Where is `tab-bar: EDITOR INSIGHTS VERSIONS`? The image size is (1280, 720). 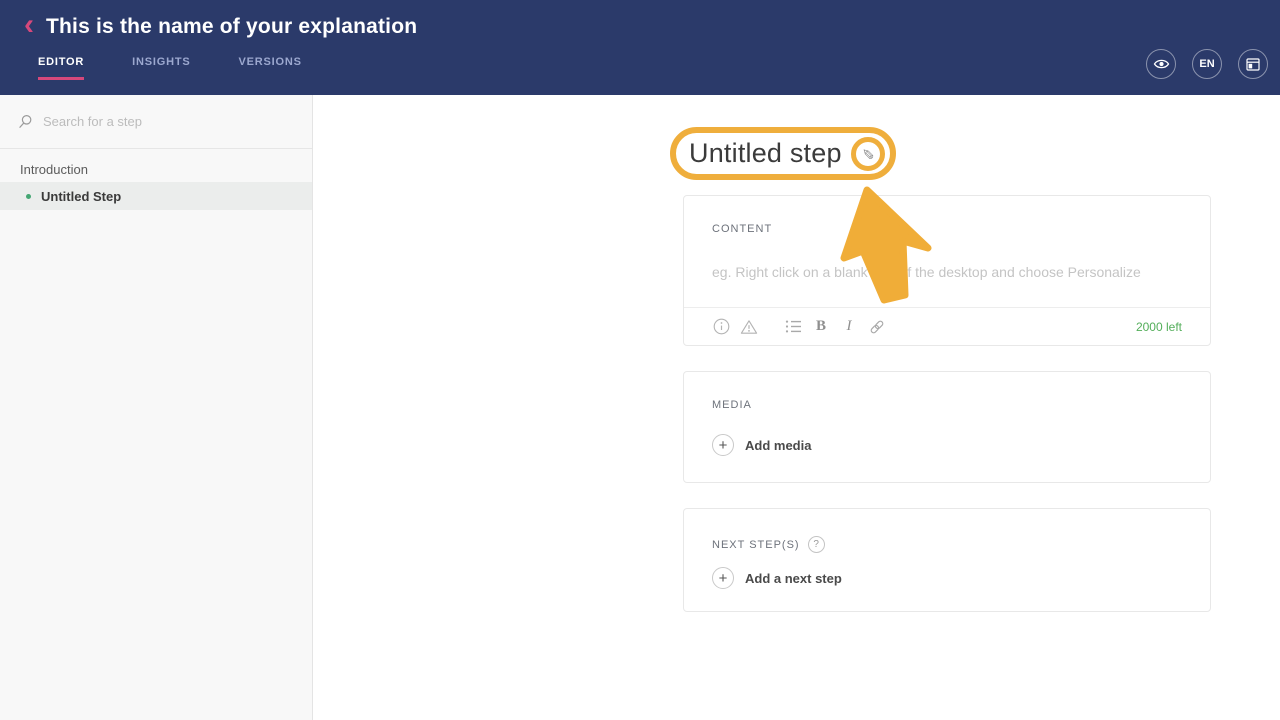 tab-bar: EDITOR INSIGHTS VERSIONS is located at coordinates (194, 68).